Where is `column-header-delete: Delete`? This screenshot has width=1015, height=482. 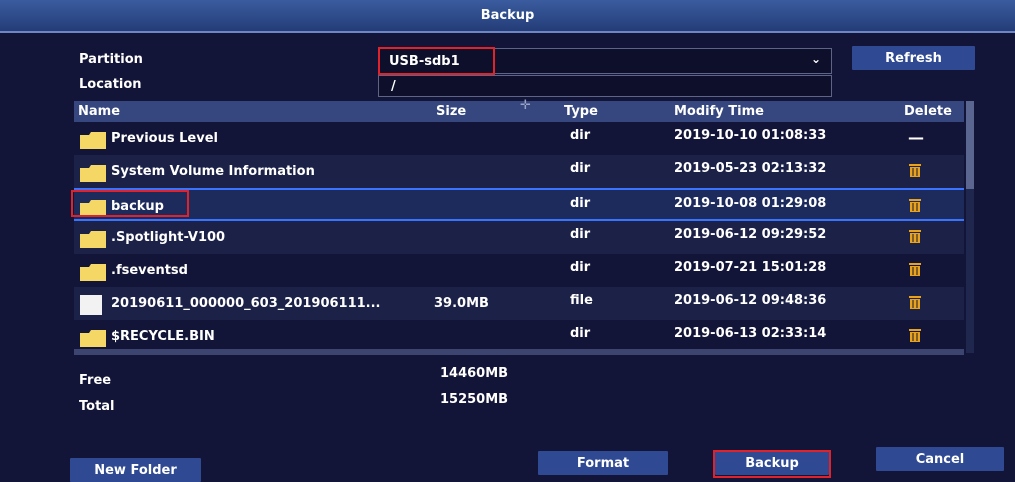 column-header-delete: Delete is located at coordinates (928, 111).